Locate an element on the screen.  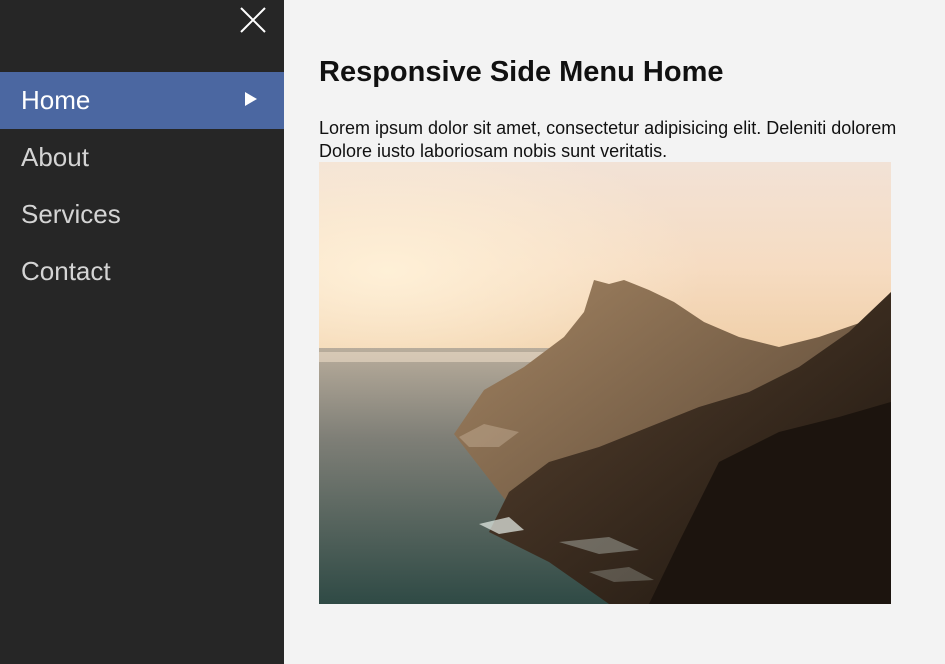
menu-item-contact: Contact is located at coordinates (142, 271).